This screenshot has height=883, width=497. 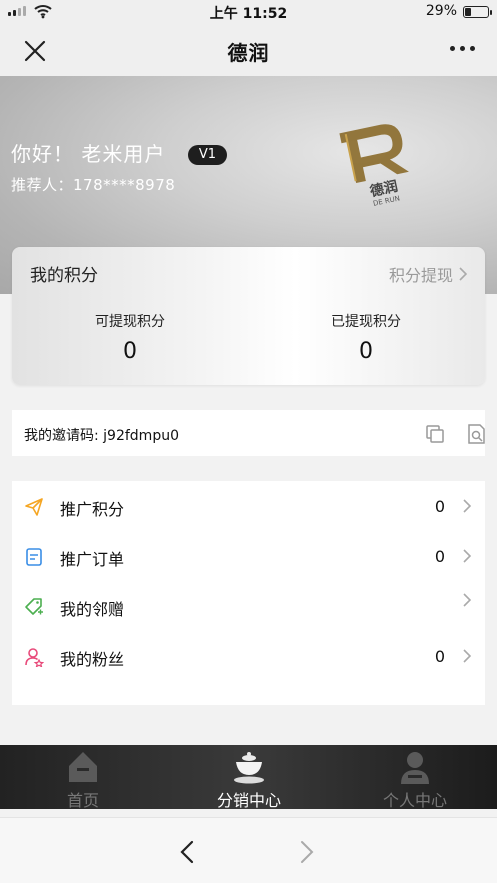 I want to click on referrer-text: 推荐人：178****8978, so click(x=93, y=185).